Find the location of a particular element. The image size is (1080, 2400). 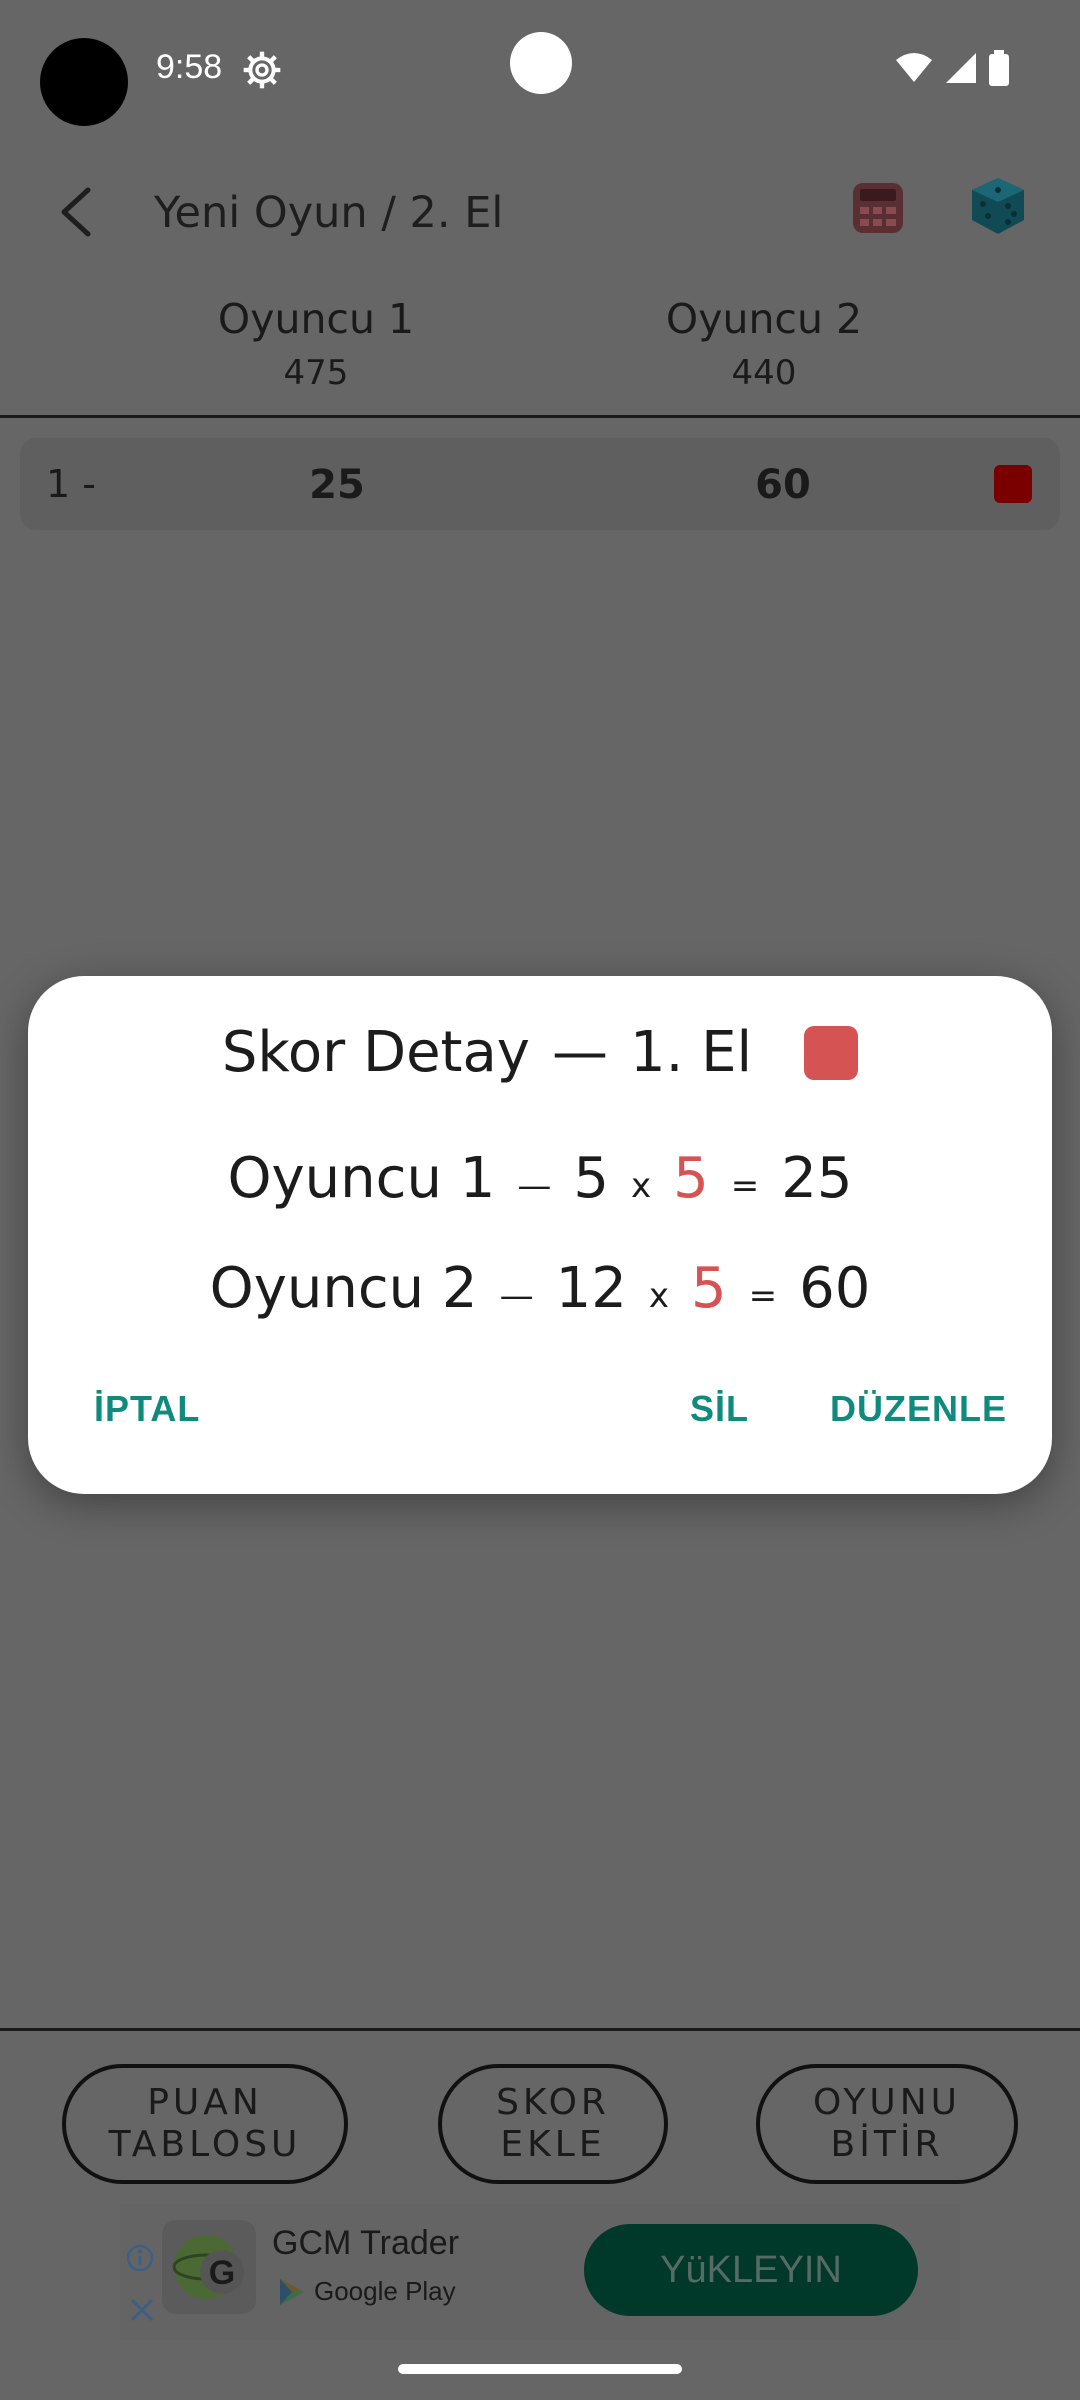

calculator-icon is located at coordinates (878, 208).